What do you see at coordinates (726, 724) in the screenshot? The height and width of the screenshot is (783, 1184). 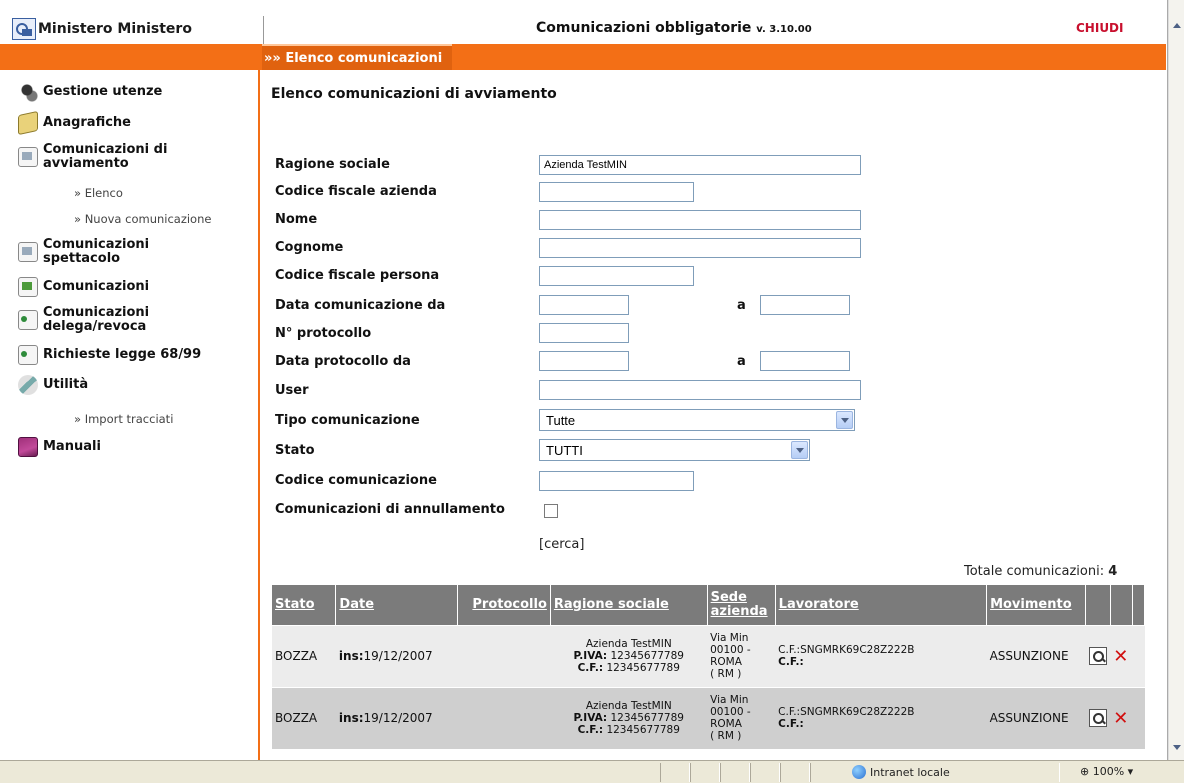 I see `sede-line: ROMA` at bounding box center [726, 724].